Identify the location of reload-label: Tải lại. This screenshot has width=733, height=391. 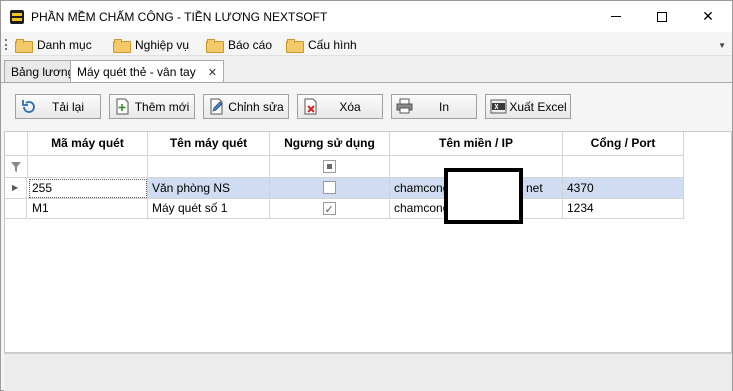
(67, 106).